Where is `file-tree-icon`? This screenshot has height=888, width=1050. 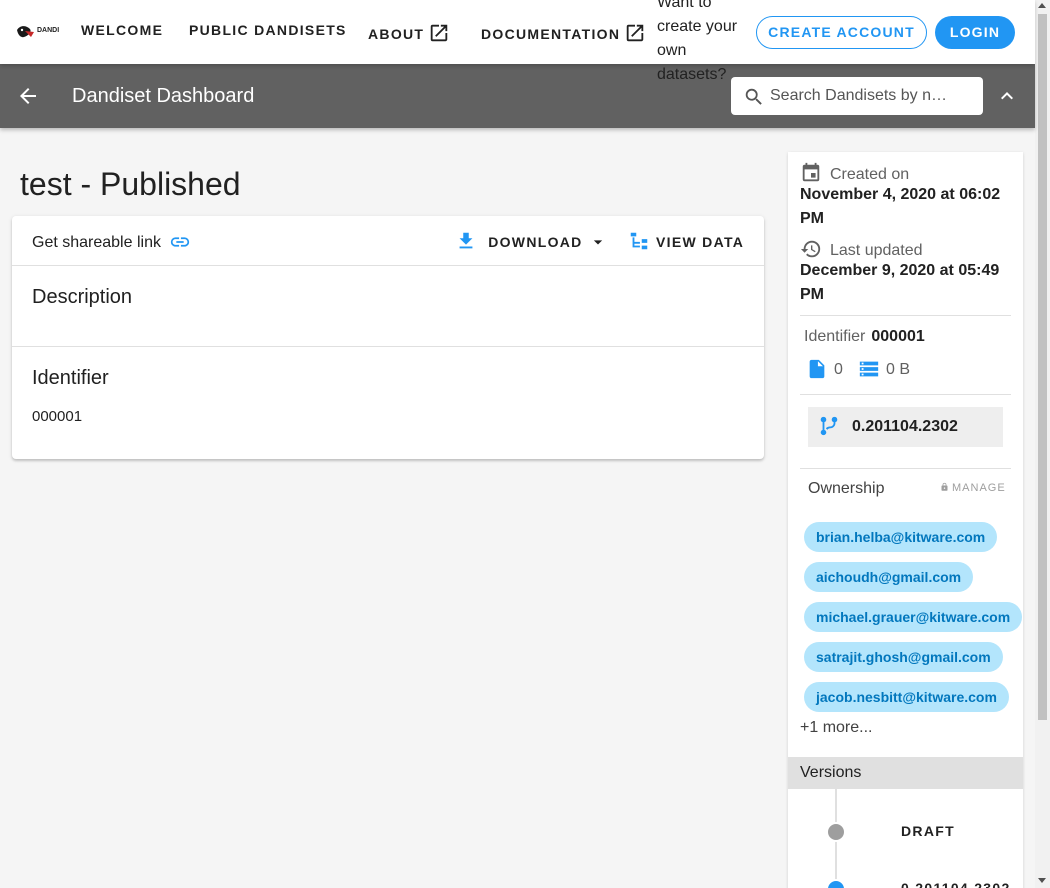
file-tree-icon is located at coordinates (639, 241).